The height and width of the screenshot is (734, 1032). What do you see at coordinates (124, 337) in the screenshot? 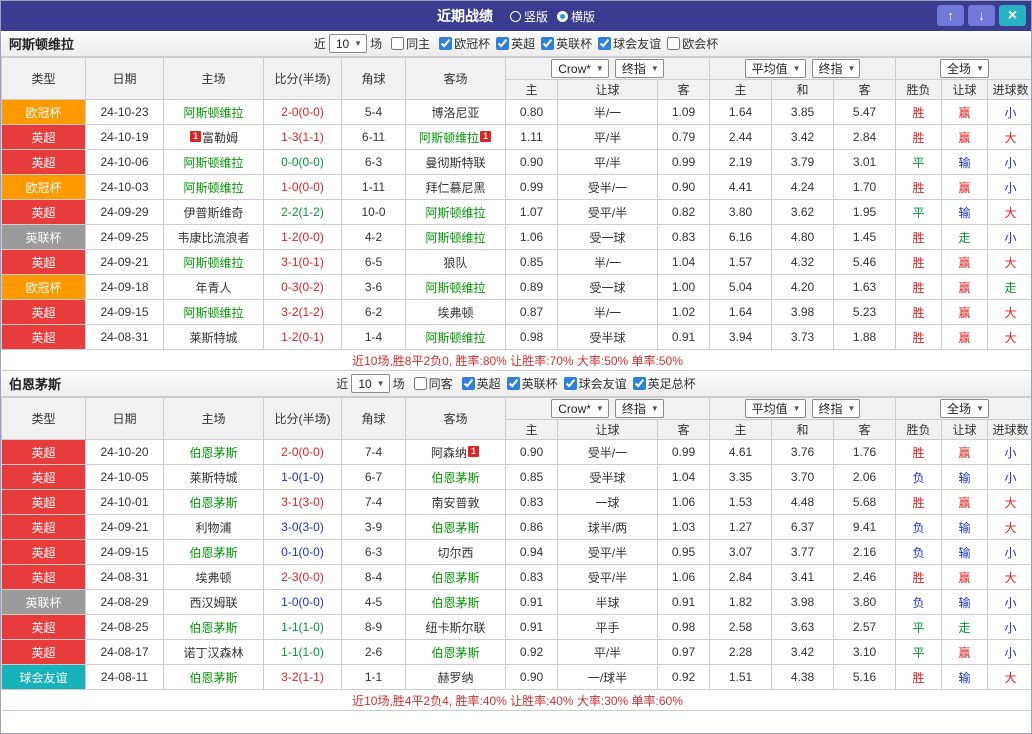
I see `match-date: 24-08-31` at bounding box center [124, 337].